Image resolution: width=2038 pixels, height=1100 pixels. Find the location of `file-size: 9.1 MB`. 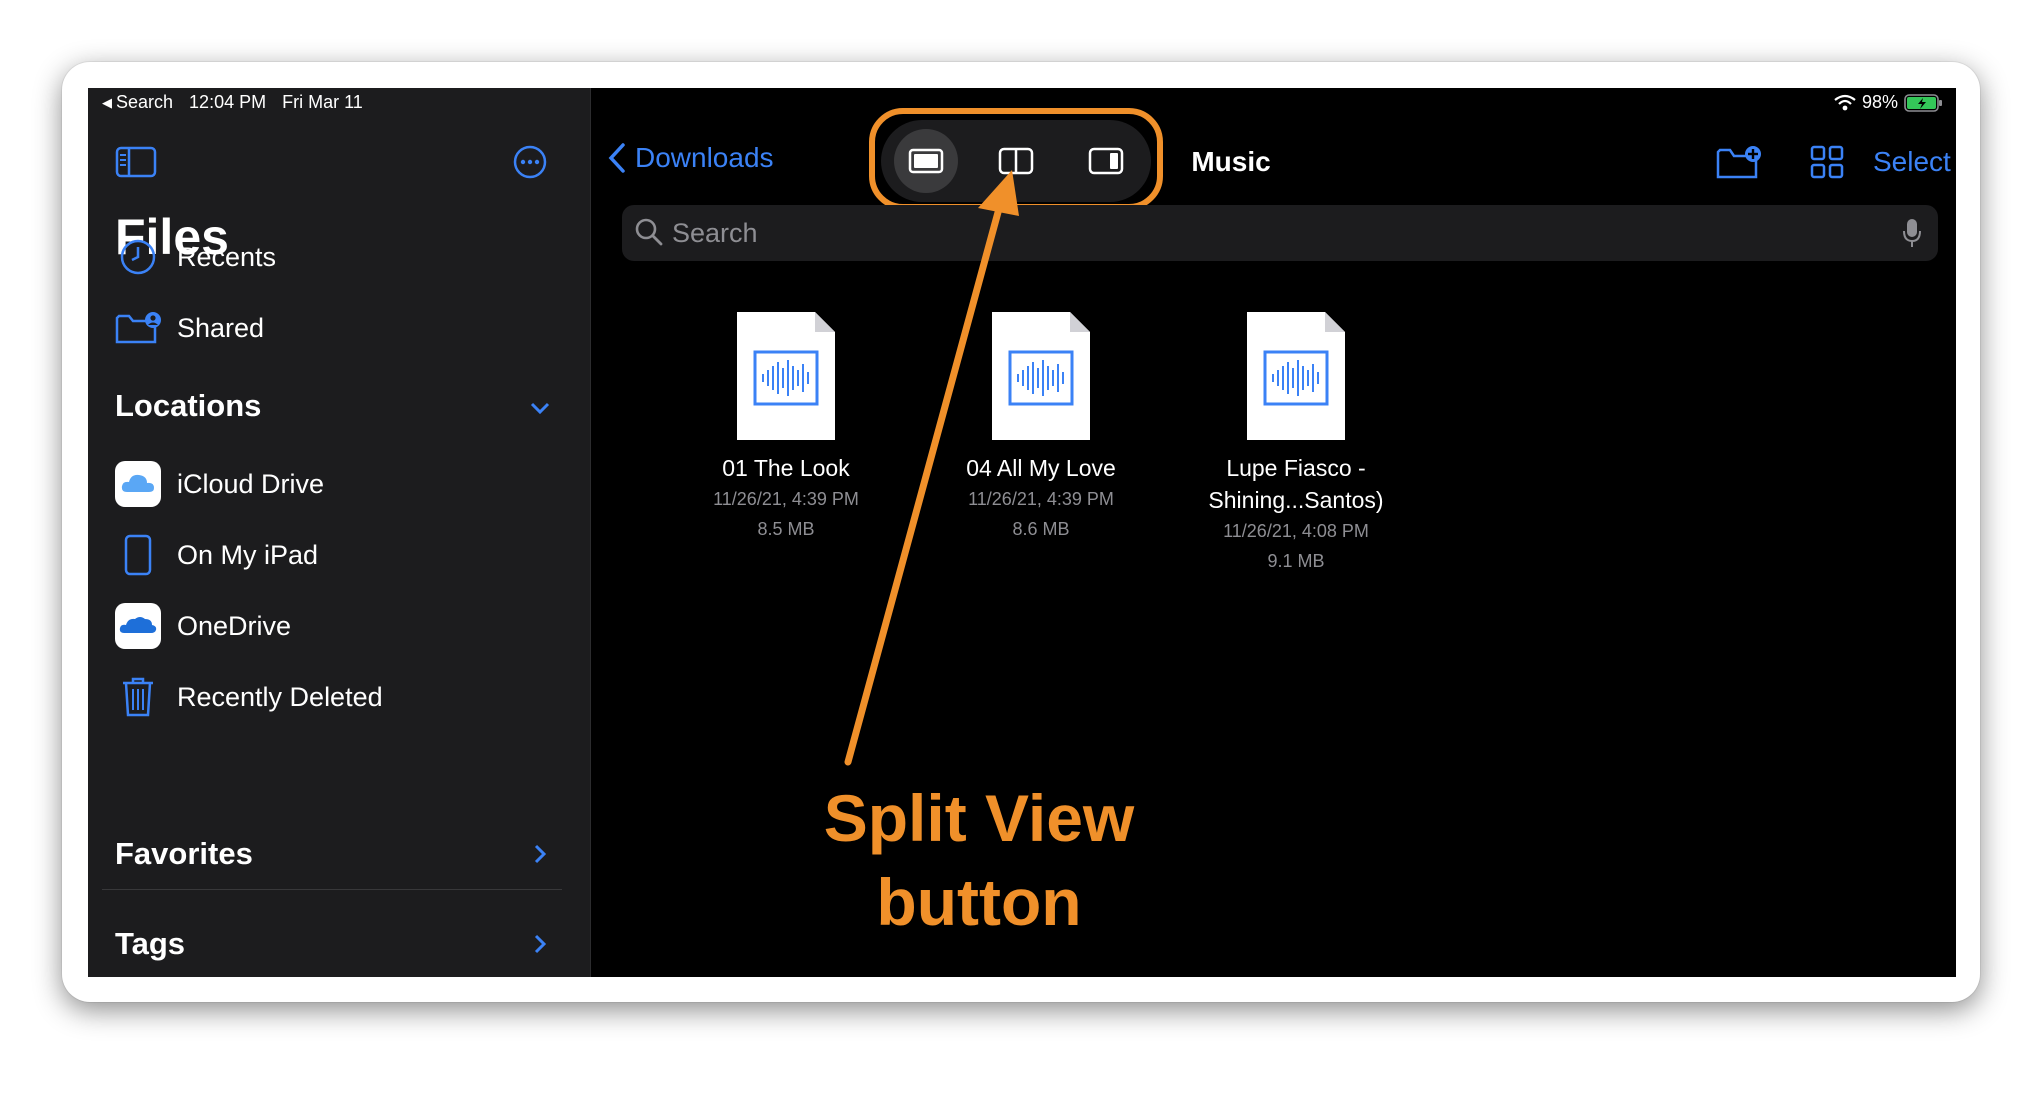

file-size: 9.1 MB is located at coordinates (1296, 561).